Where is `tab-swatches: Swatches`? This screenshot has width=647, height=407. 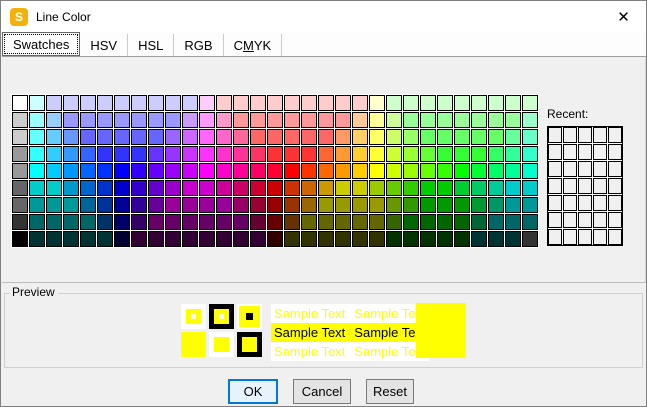
tab-swatches: Swatches is located at coordinates (41, 44).